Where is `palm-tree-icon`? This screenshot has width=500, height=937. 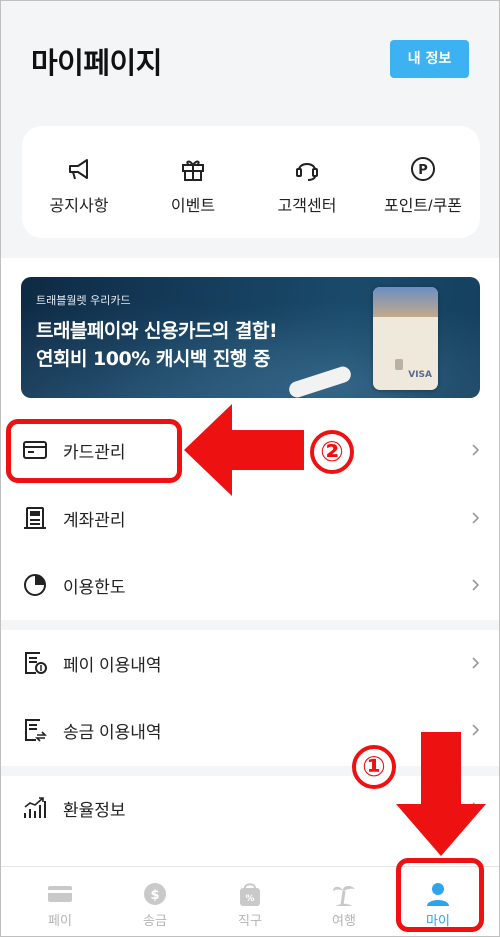 palm-tree-icon is located at coordinates (344, 895).